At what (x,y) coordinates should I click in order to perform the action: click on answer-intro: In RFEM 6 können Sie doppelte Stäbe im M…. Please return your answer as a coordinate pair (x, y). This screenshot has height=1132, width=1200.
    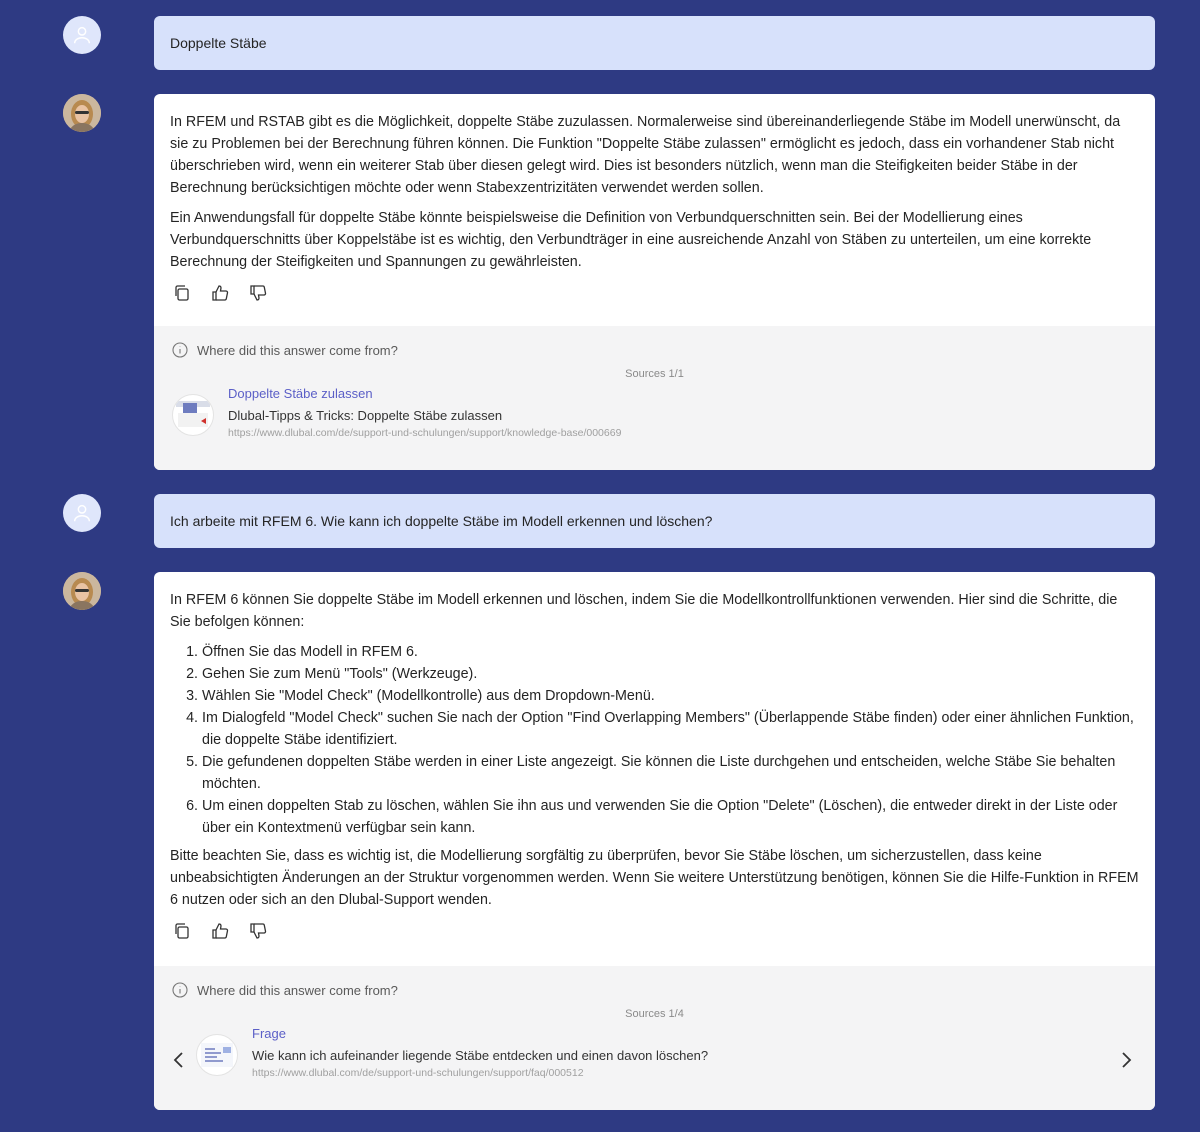
    Looking at the image, I should click on (644, 611).